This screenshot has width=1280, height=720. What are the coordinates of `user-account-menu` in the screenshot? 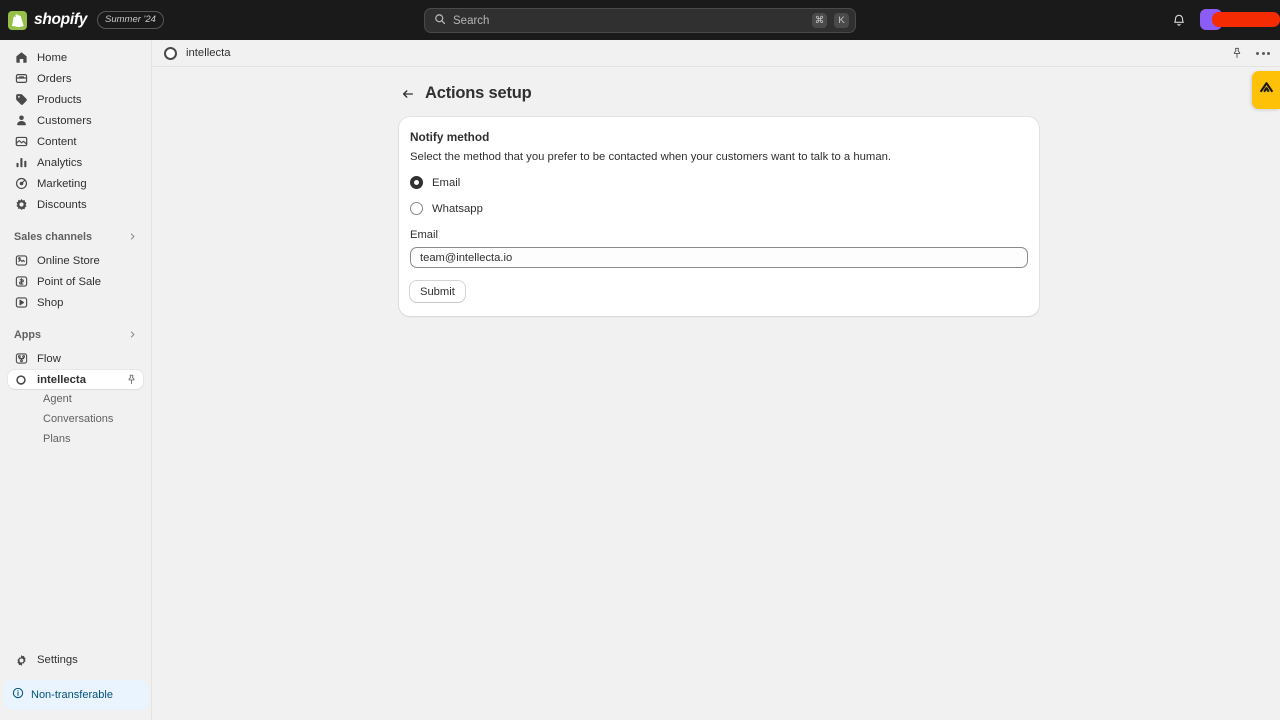 It's located at (1240, 20).